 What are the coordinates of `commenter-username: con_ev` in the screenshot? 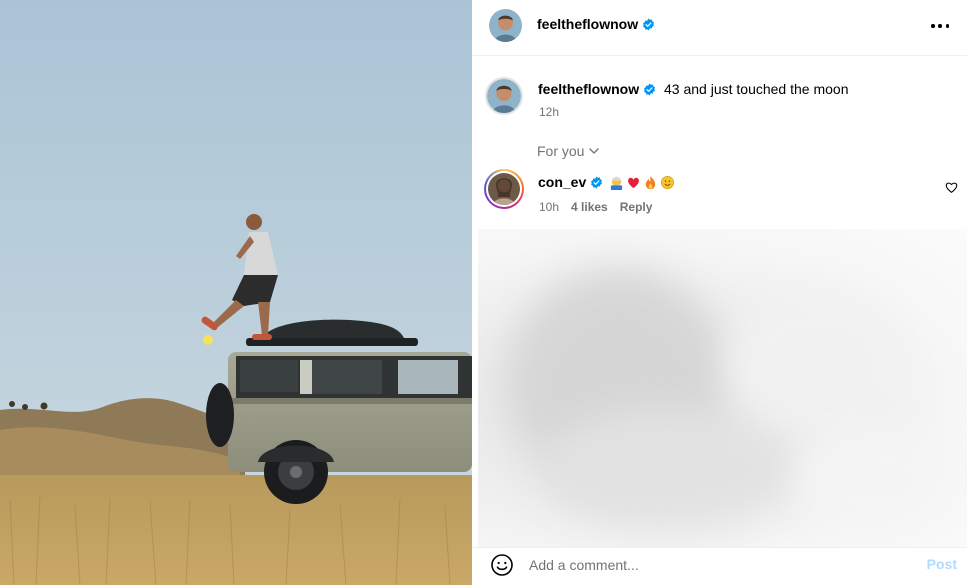 It's located at (562, 182).